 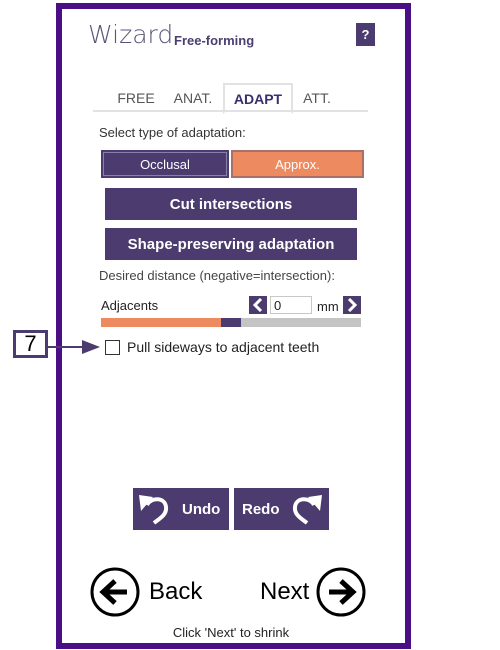 What do you see at coordinates (328, 306) in the screenshot?
I see `unit-label: mm` at bounding box center [328, 306].